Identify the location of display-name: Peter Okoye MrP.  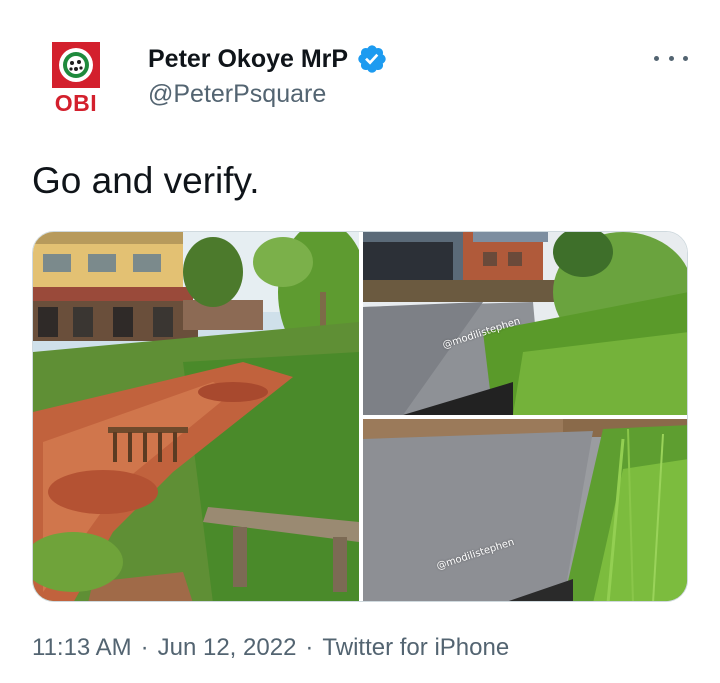
(248, 59).